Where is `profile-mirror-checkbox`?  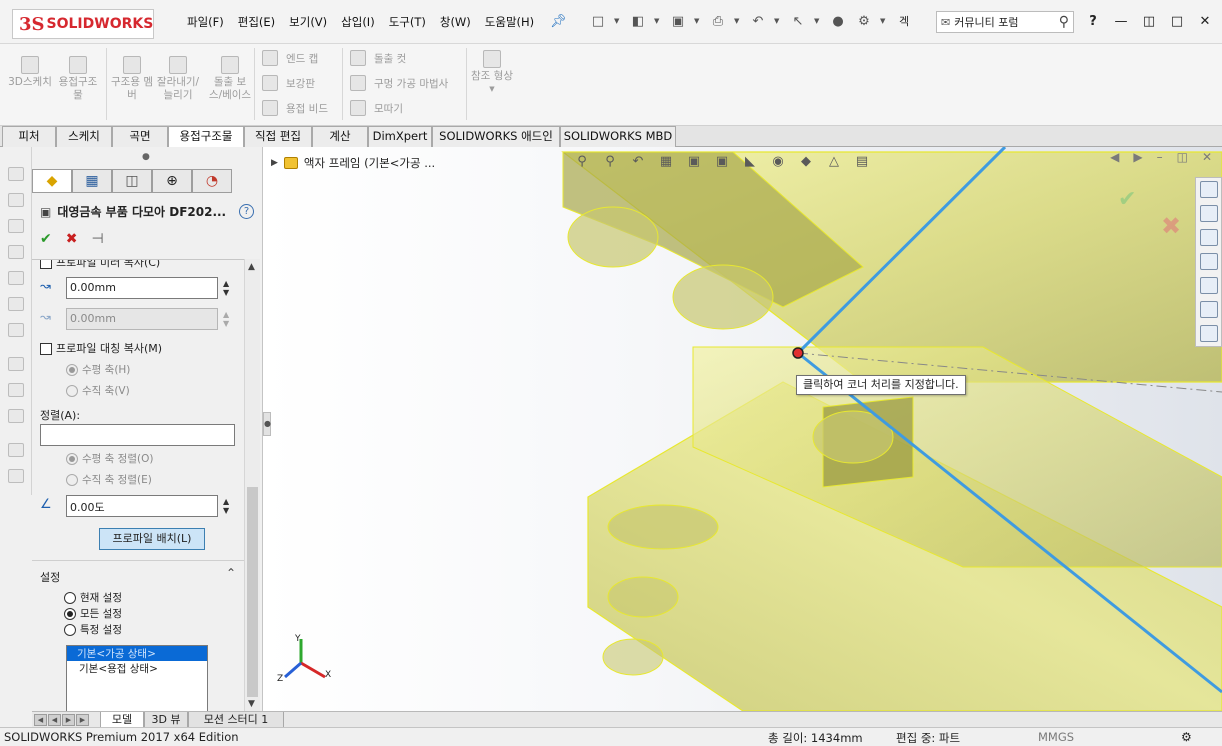 profile-mirror-checkbox is located at coordinates (46, 349).